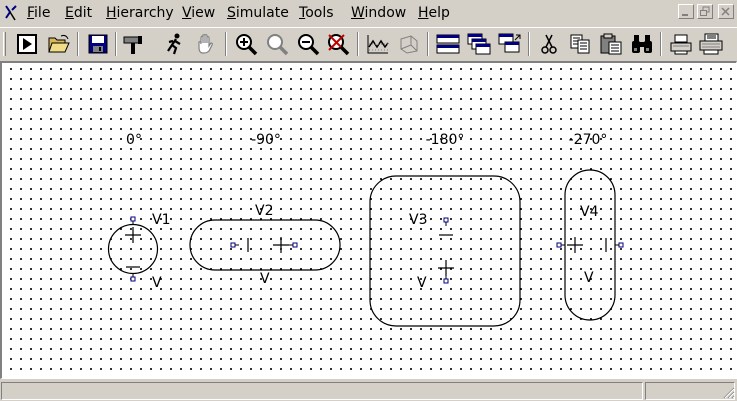 The image size is (737, 401). I want to click on restore-button, so click(705, 11).